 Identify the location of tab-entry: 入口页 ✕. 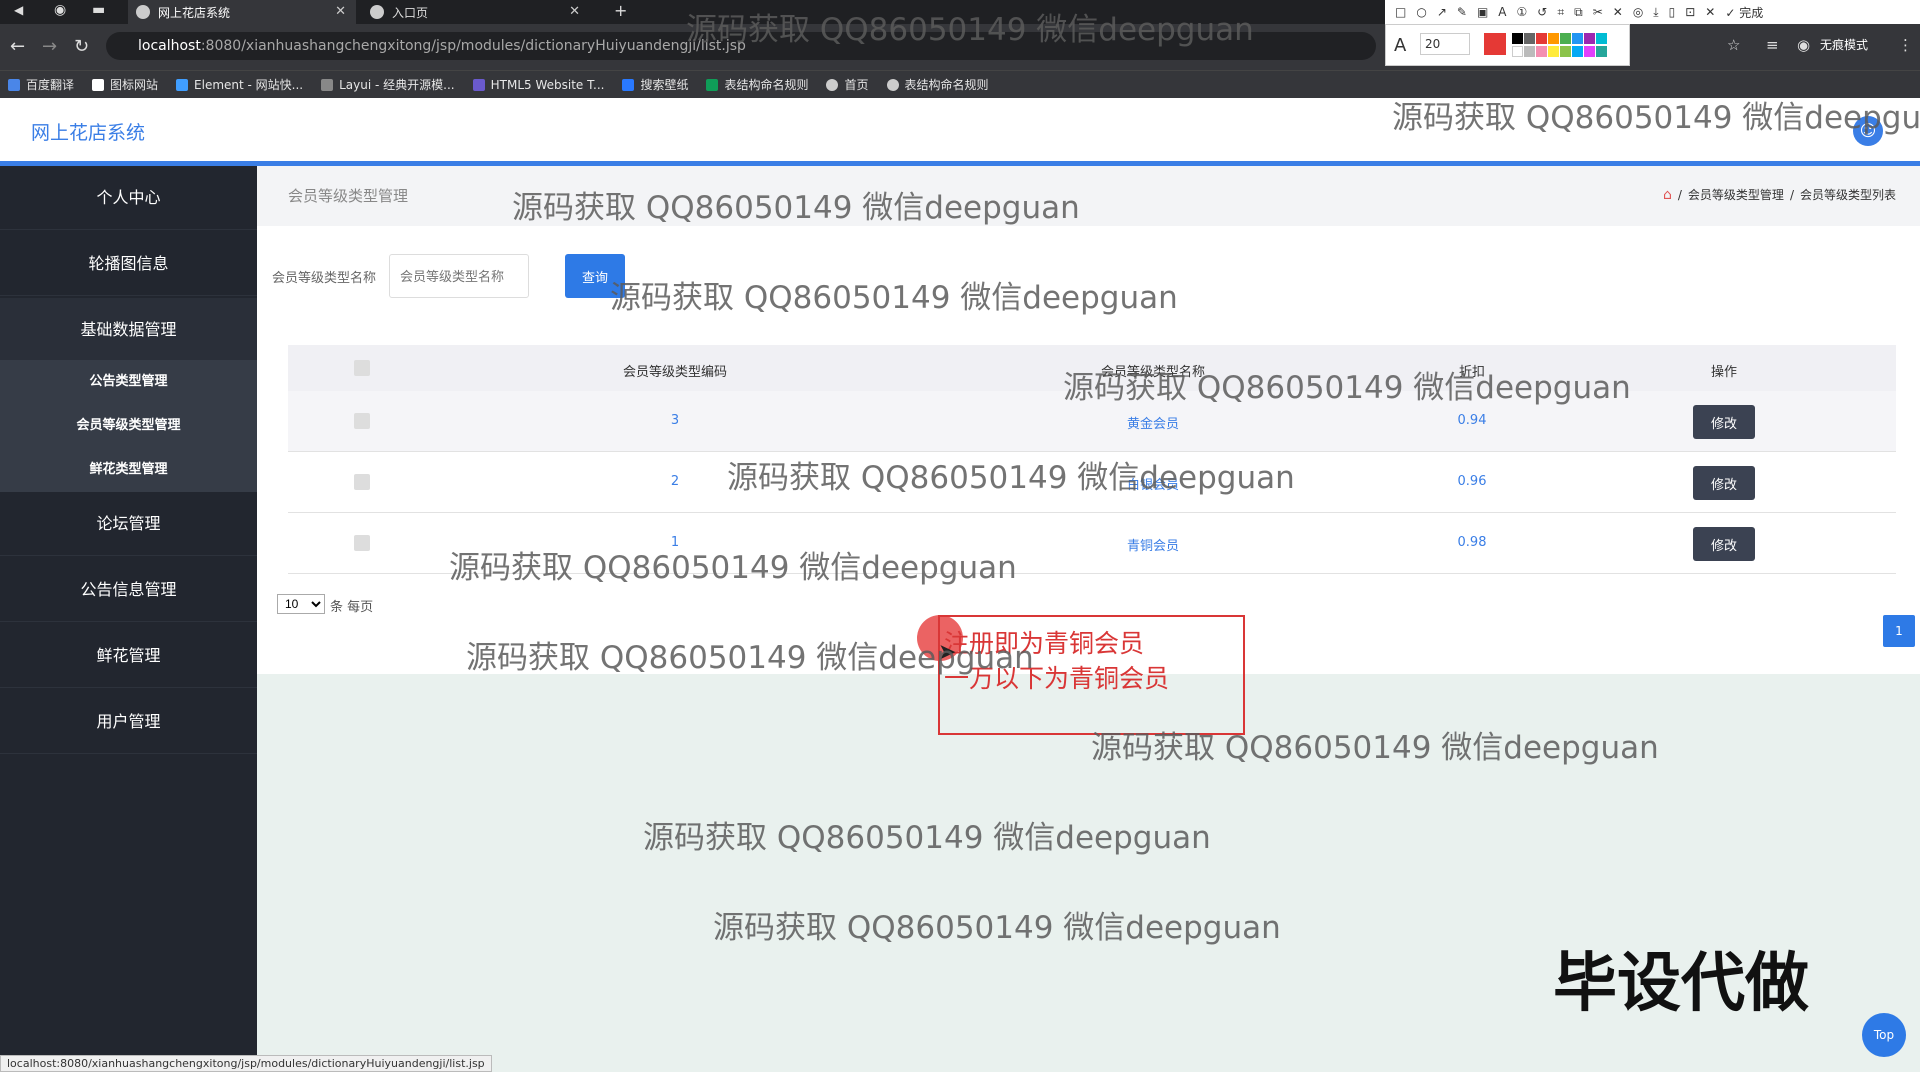
(476, 12).